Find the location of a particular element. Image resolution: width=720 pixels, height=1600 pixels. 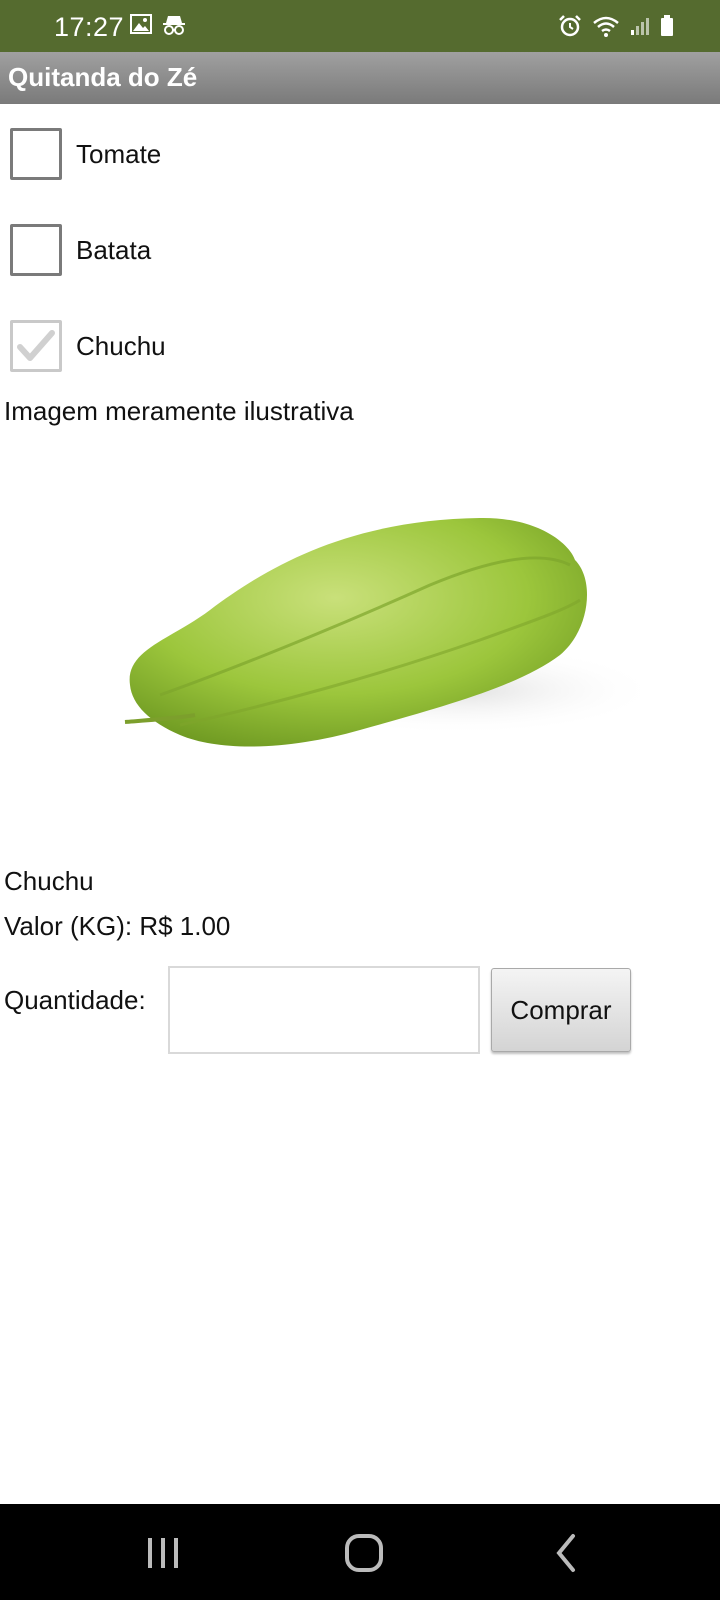

home-icon is located at coordinates (364, 1553).